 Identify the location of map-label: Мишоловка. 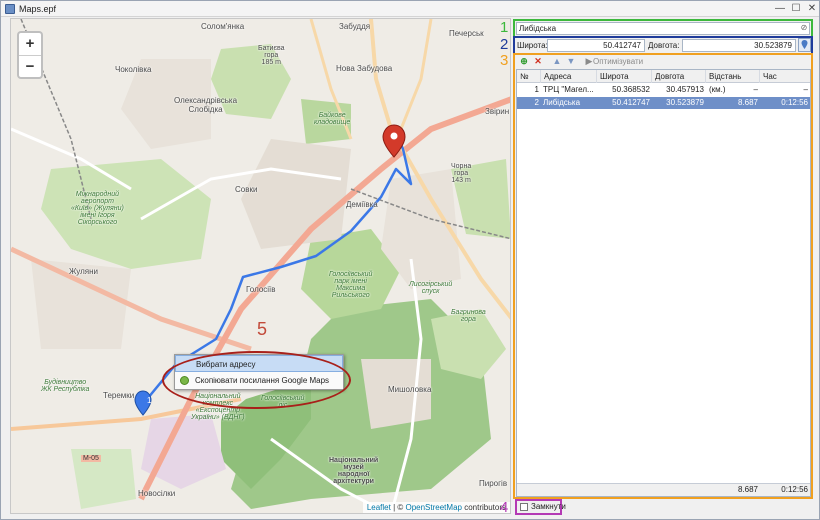
(410, 389).